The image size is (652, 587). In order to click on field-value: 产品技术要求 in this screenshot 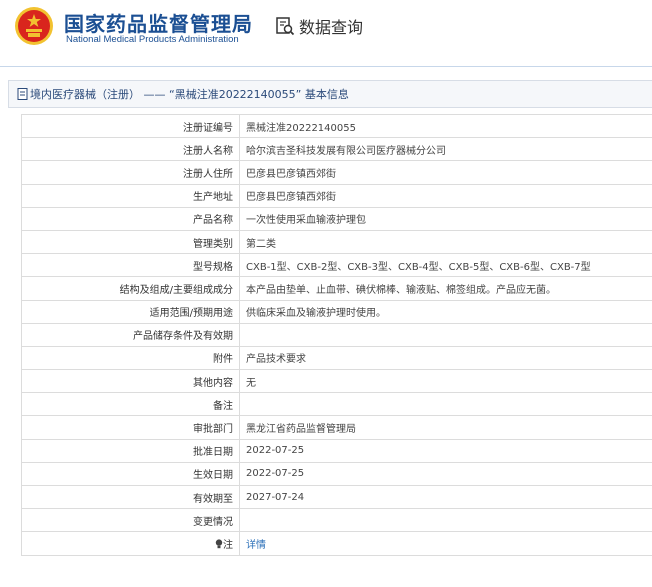, I will do `click(445, 358)`.